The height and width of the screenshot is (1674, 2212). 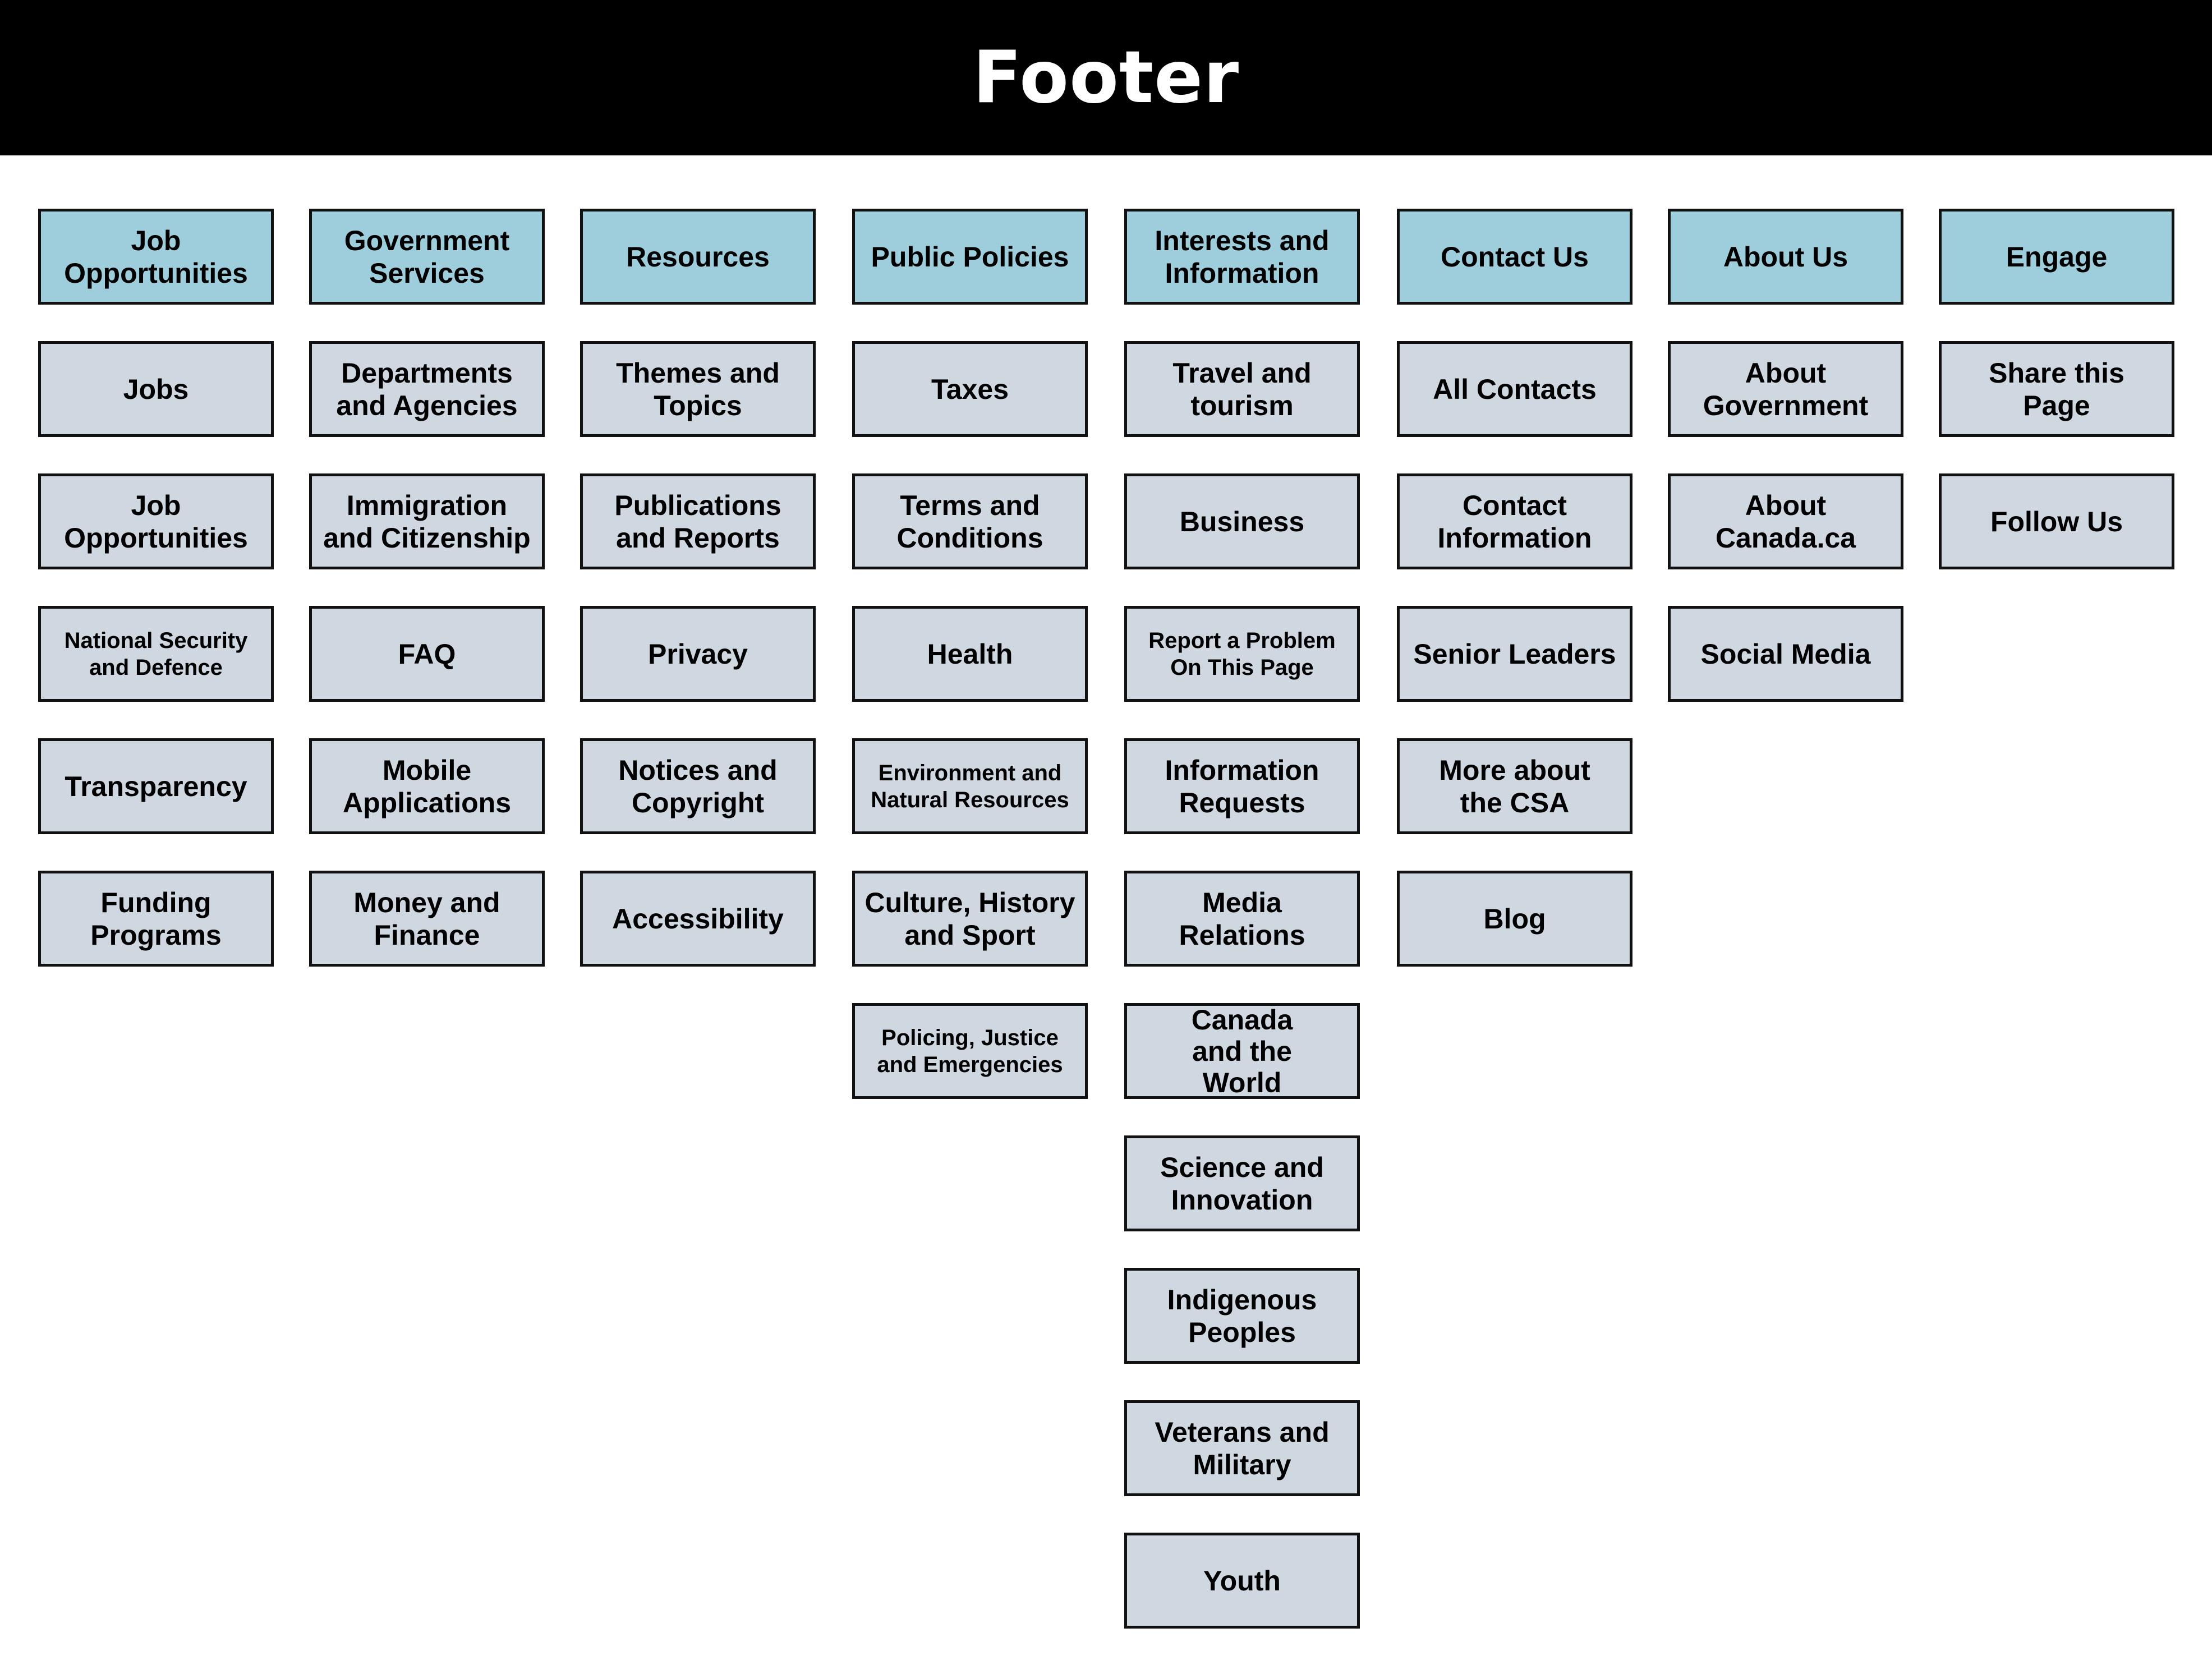 I want to click on category-heading-box: Public Policies, so click(x=970, y=257).